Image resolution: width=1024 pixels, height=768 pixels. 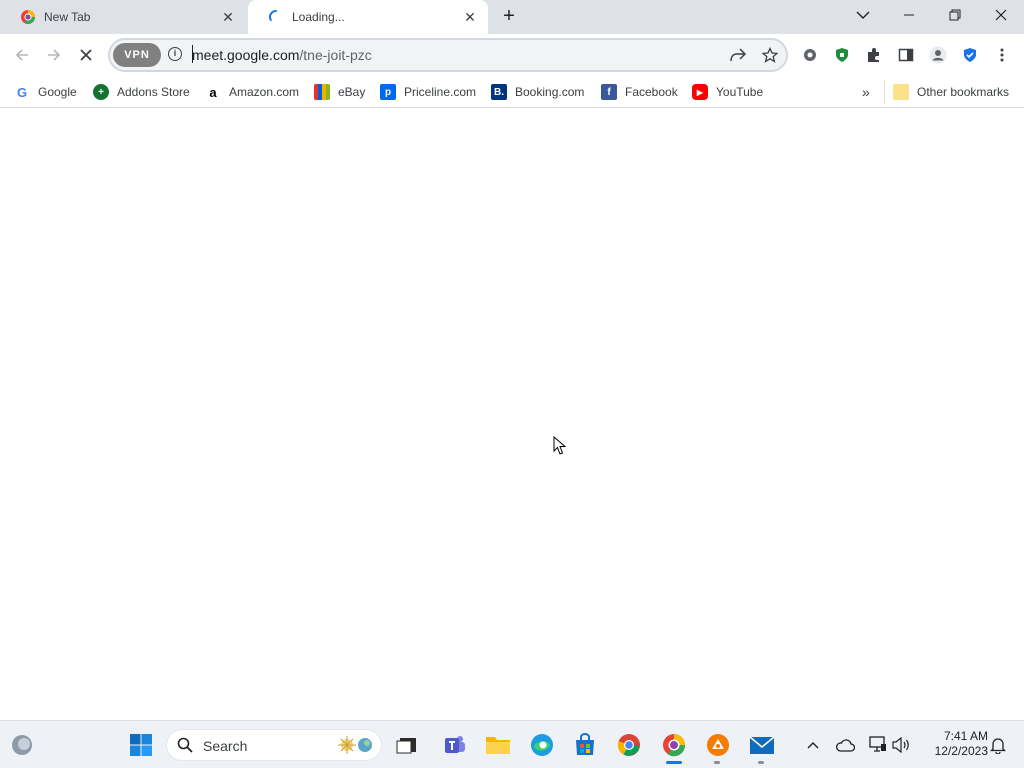 I want to click on minimize-button, so click(x=909, y=15).